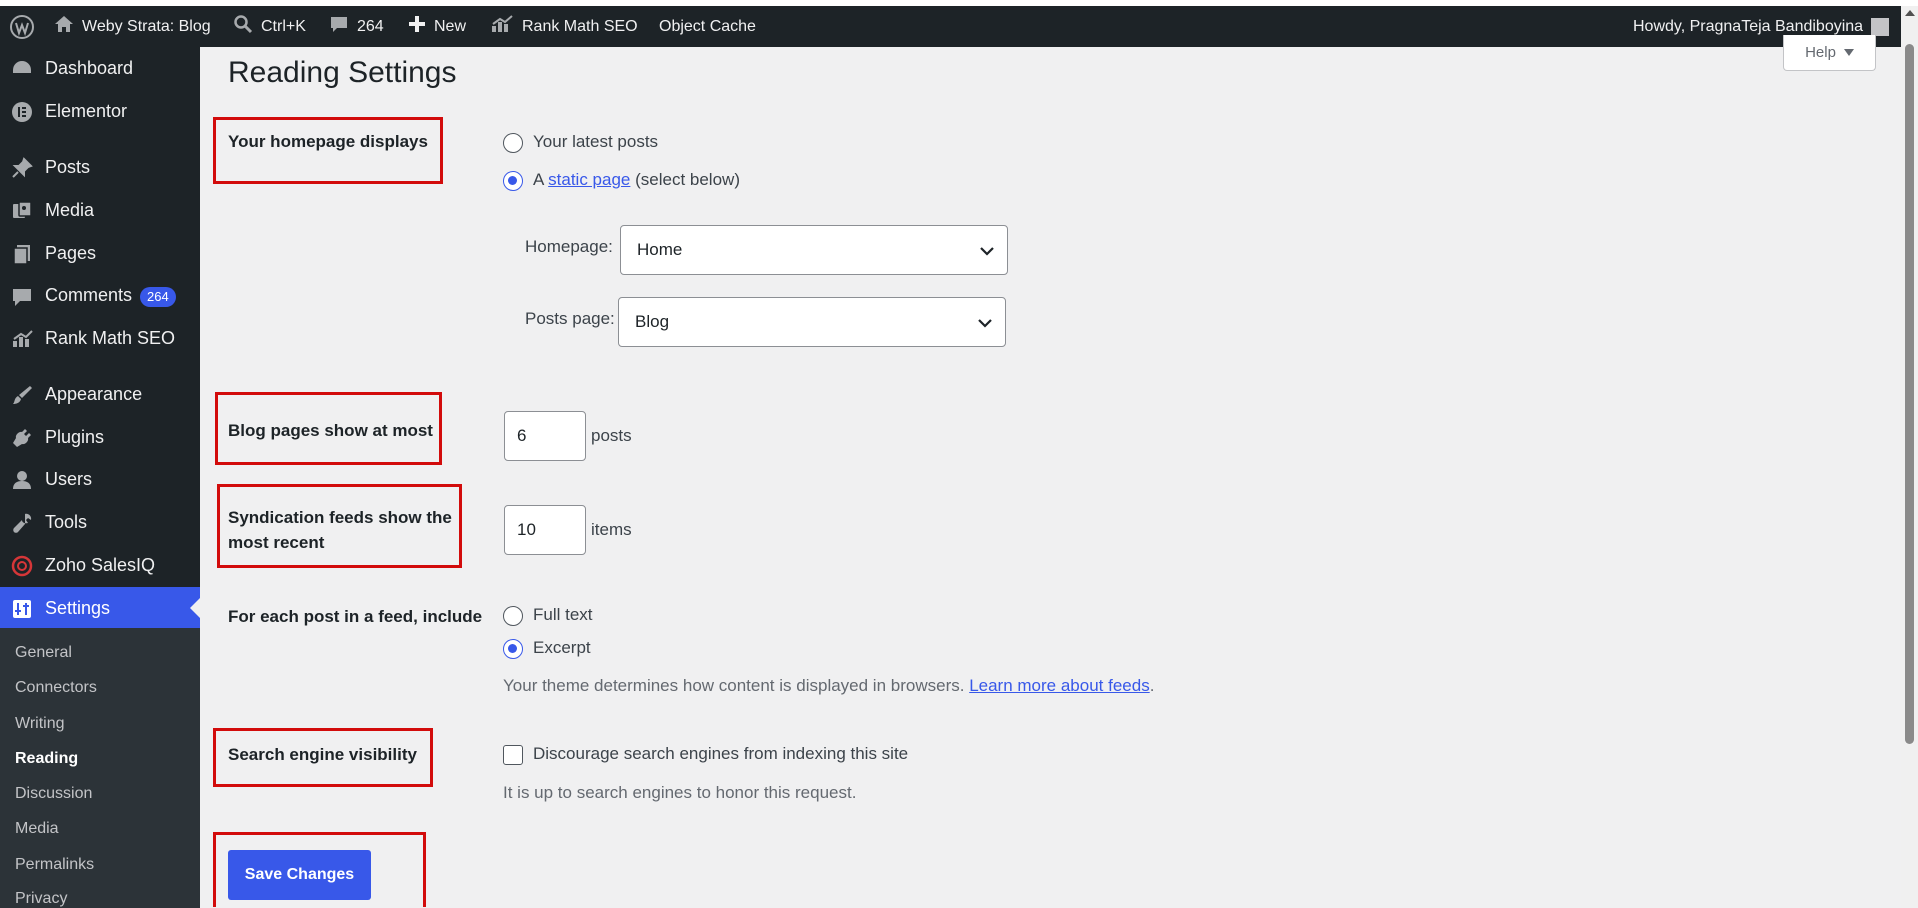  I want to click on scroll-thumb, so click(1909, 394).